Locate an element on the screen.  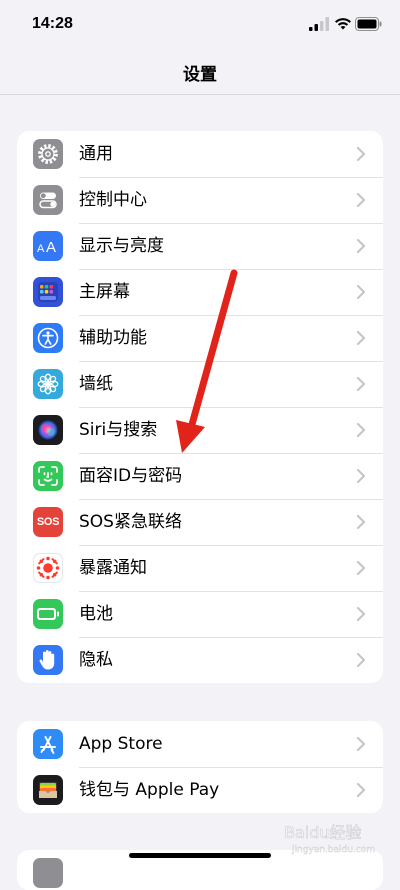
battery-icon is located at coordinates (48, 614).